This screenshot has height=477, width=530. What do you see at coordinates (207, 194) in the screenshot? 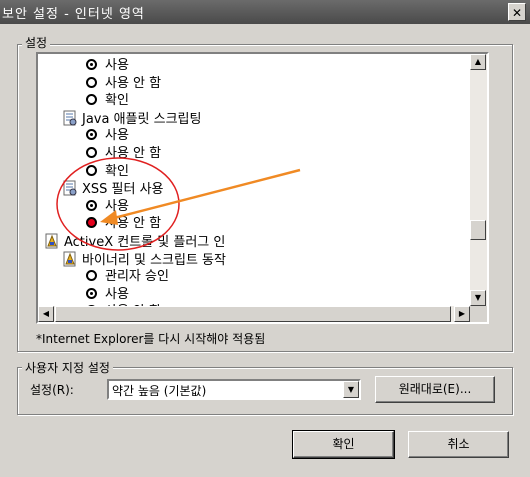
I see `pointer-arrow-line` at bounding box center [207, 194].